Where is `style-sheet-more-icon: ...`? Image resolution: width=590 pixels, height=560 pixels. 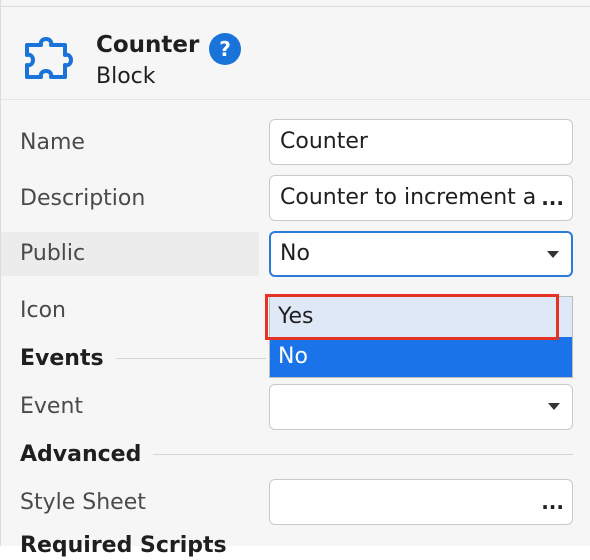
style-sheet-more-icon: ... is located at coordinates (552, 502).